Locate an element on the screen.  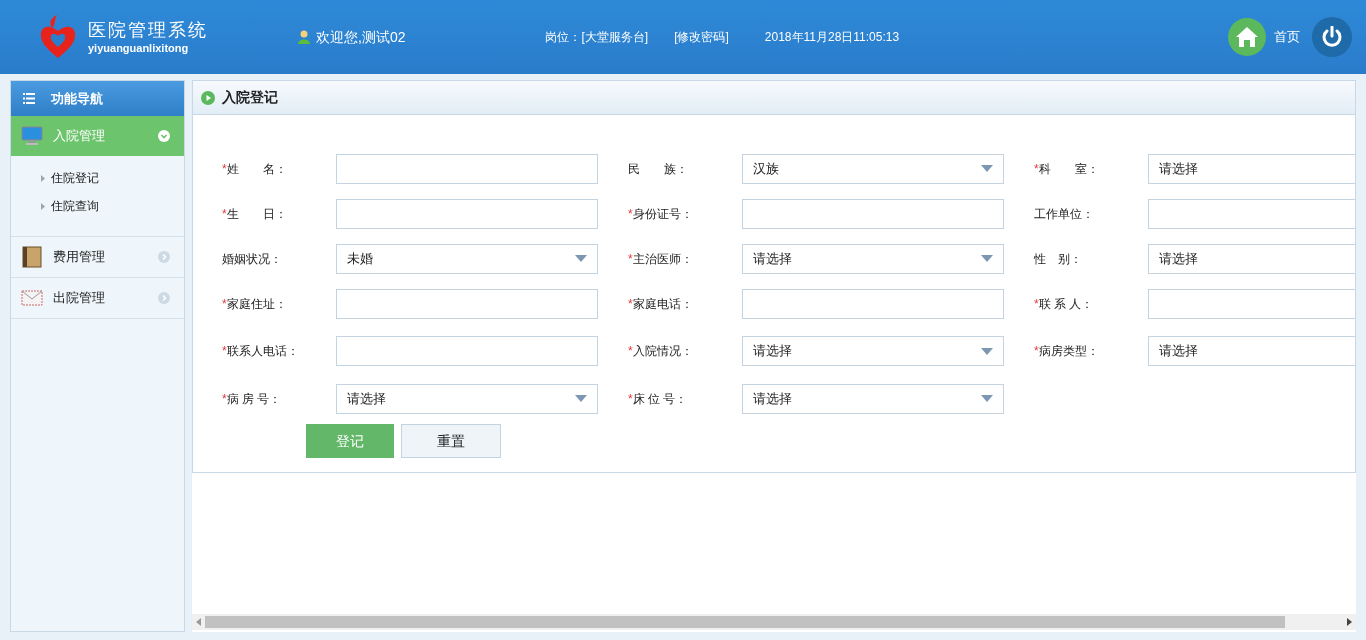
field-label: *病房类型： is located at coordinates (1067, 351).